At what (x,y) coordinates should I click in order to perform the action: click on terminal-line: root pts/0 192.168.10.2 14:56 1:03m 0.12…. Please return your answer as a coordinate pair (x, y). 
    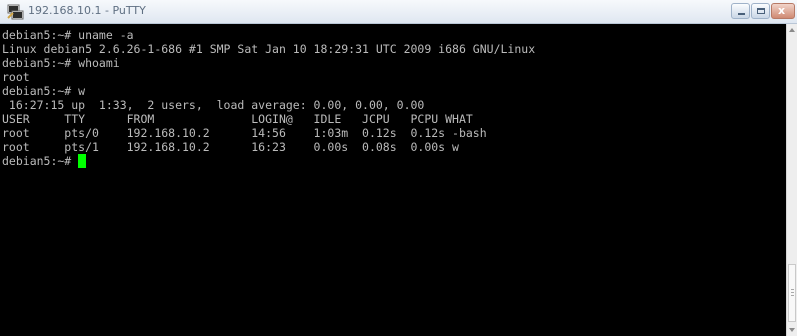
    Looking at the image, I should click on (244, 133).